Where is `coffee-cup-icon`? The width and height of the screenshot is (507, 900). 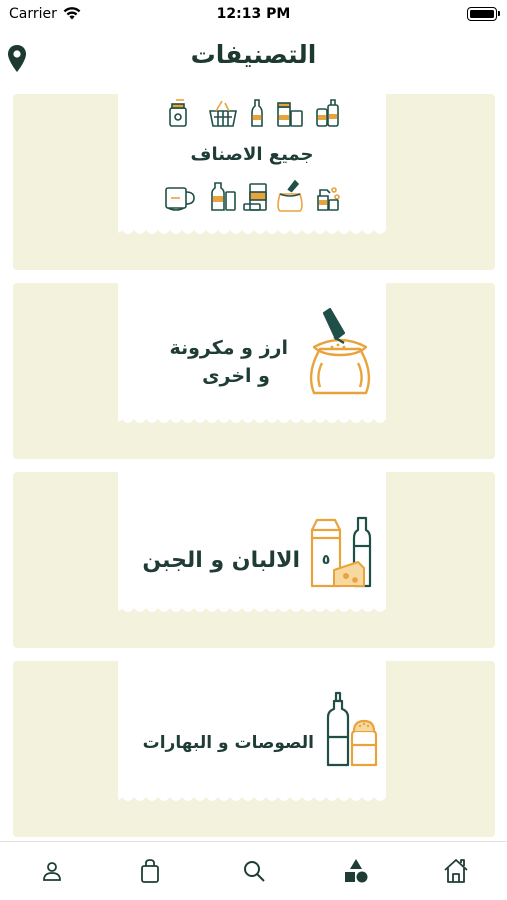
coffee-cup-icon is located at coordinates (180, 199).